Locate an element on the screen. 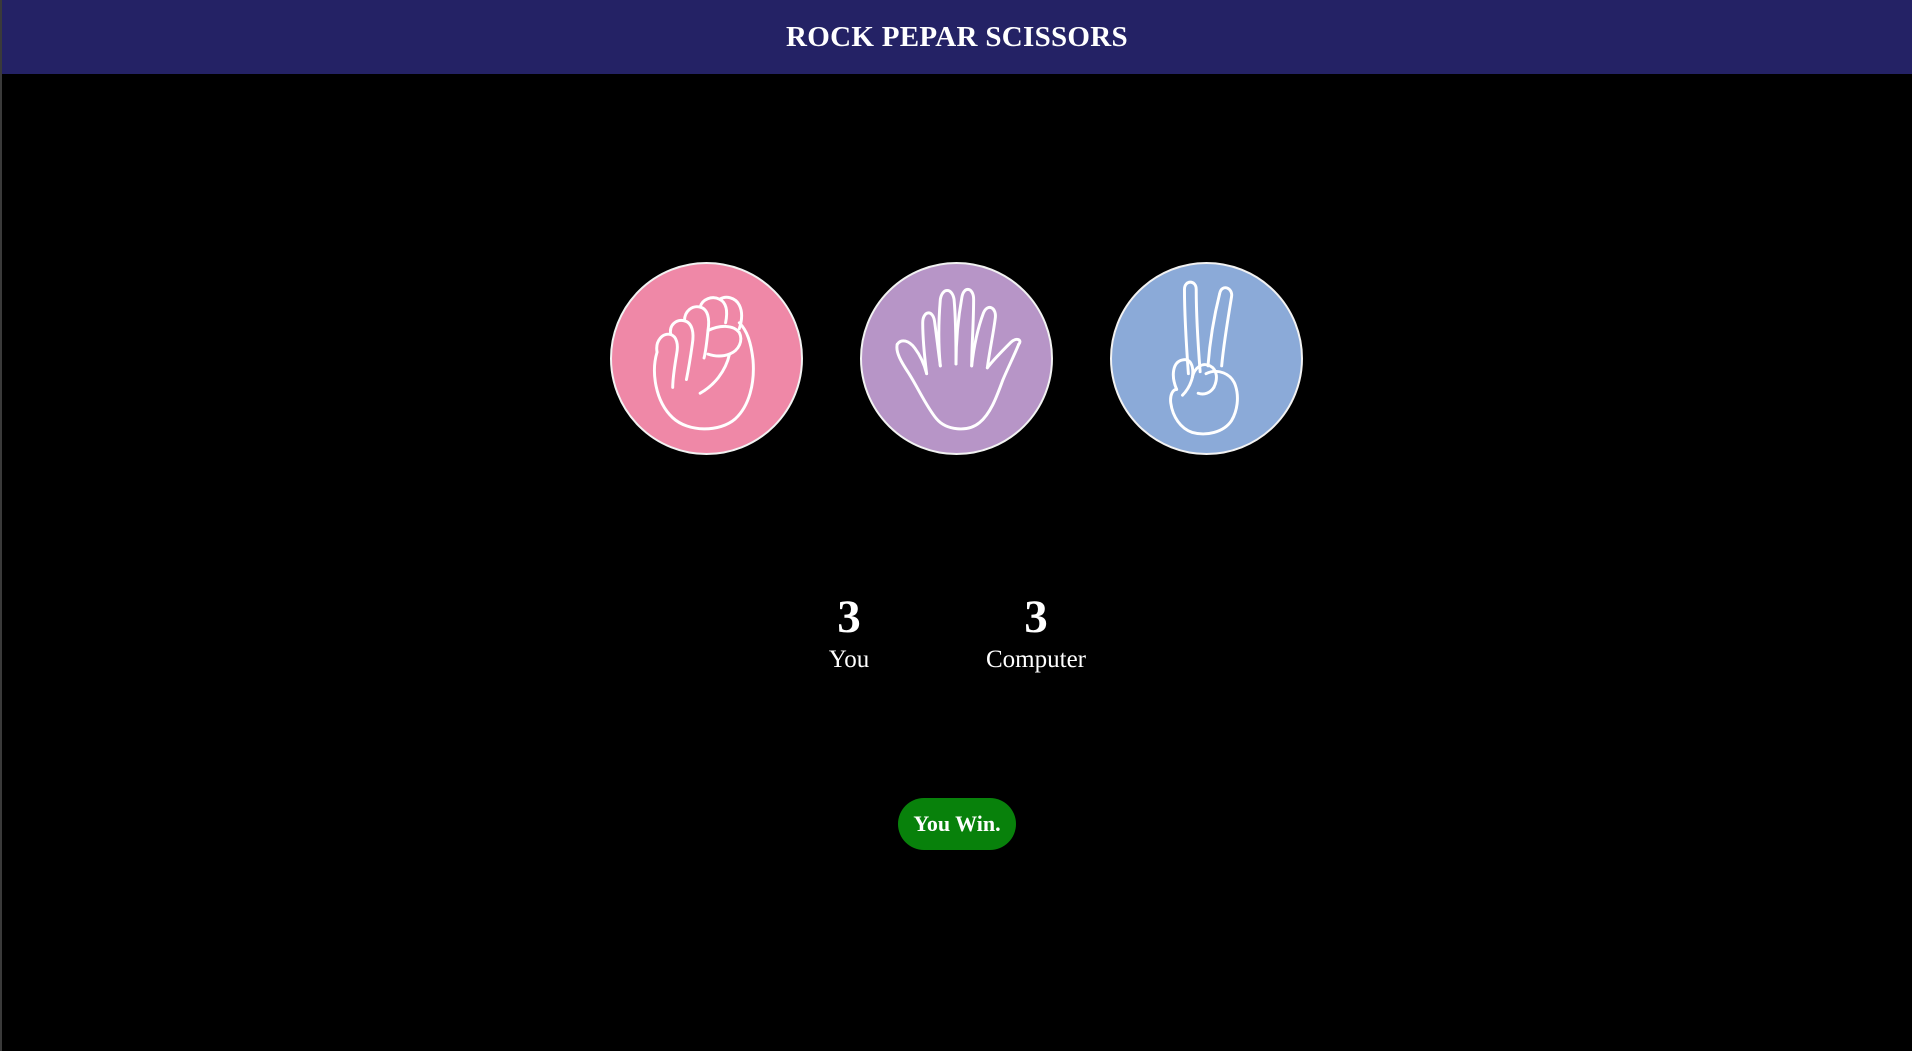 This screenshot has width=1912, height=1051. peace-sign-icon is located at coordinates (1204, 358).